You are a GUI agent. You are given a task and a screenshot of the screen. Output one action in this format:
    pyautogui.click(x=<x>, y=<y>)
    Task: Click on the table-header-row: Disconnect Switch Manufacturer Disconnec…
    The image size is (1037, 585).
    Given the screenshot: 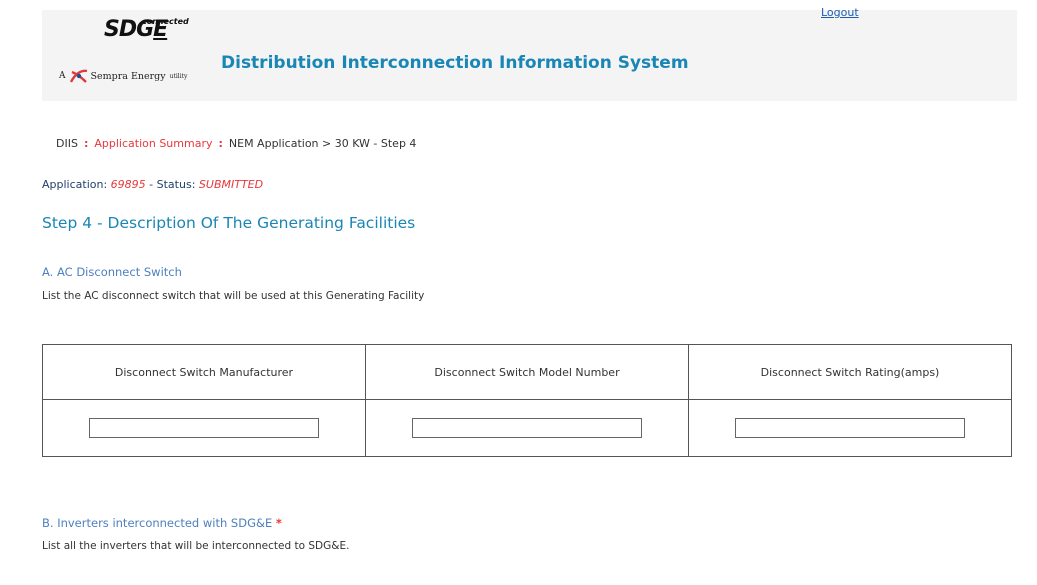 What is the action you would take?
    pyautogui.click(x=527, y=372)
    